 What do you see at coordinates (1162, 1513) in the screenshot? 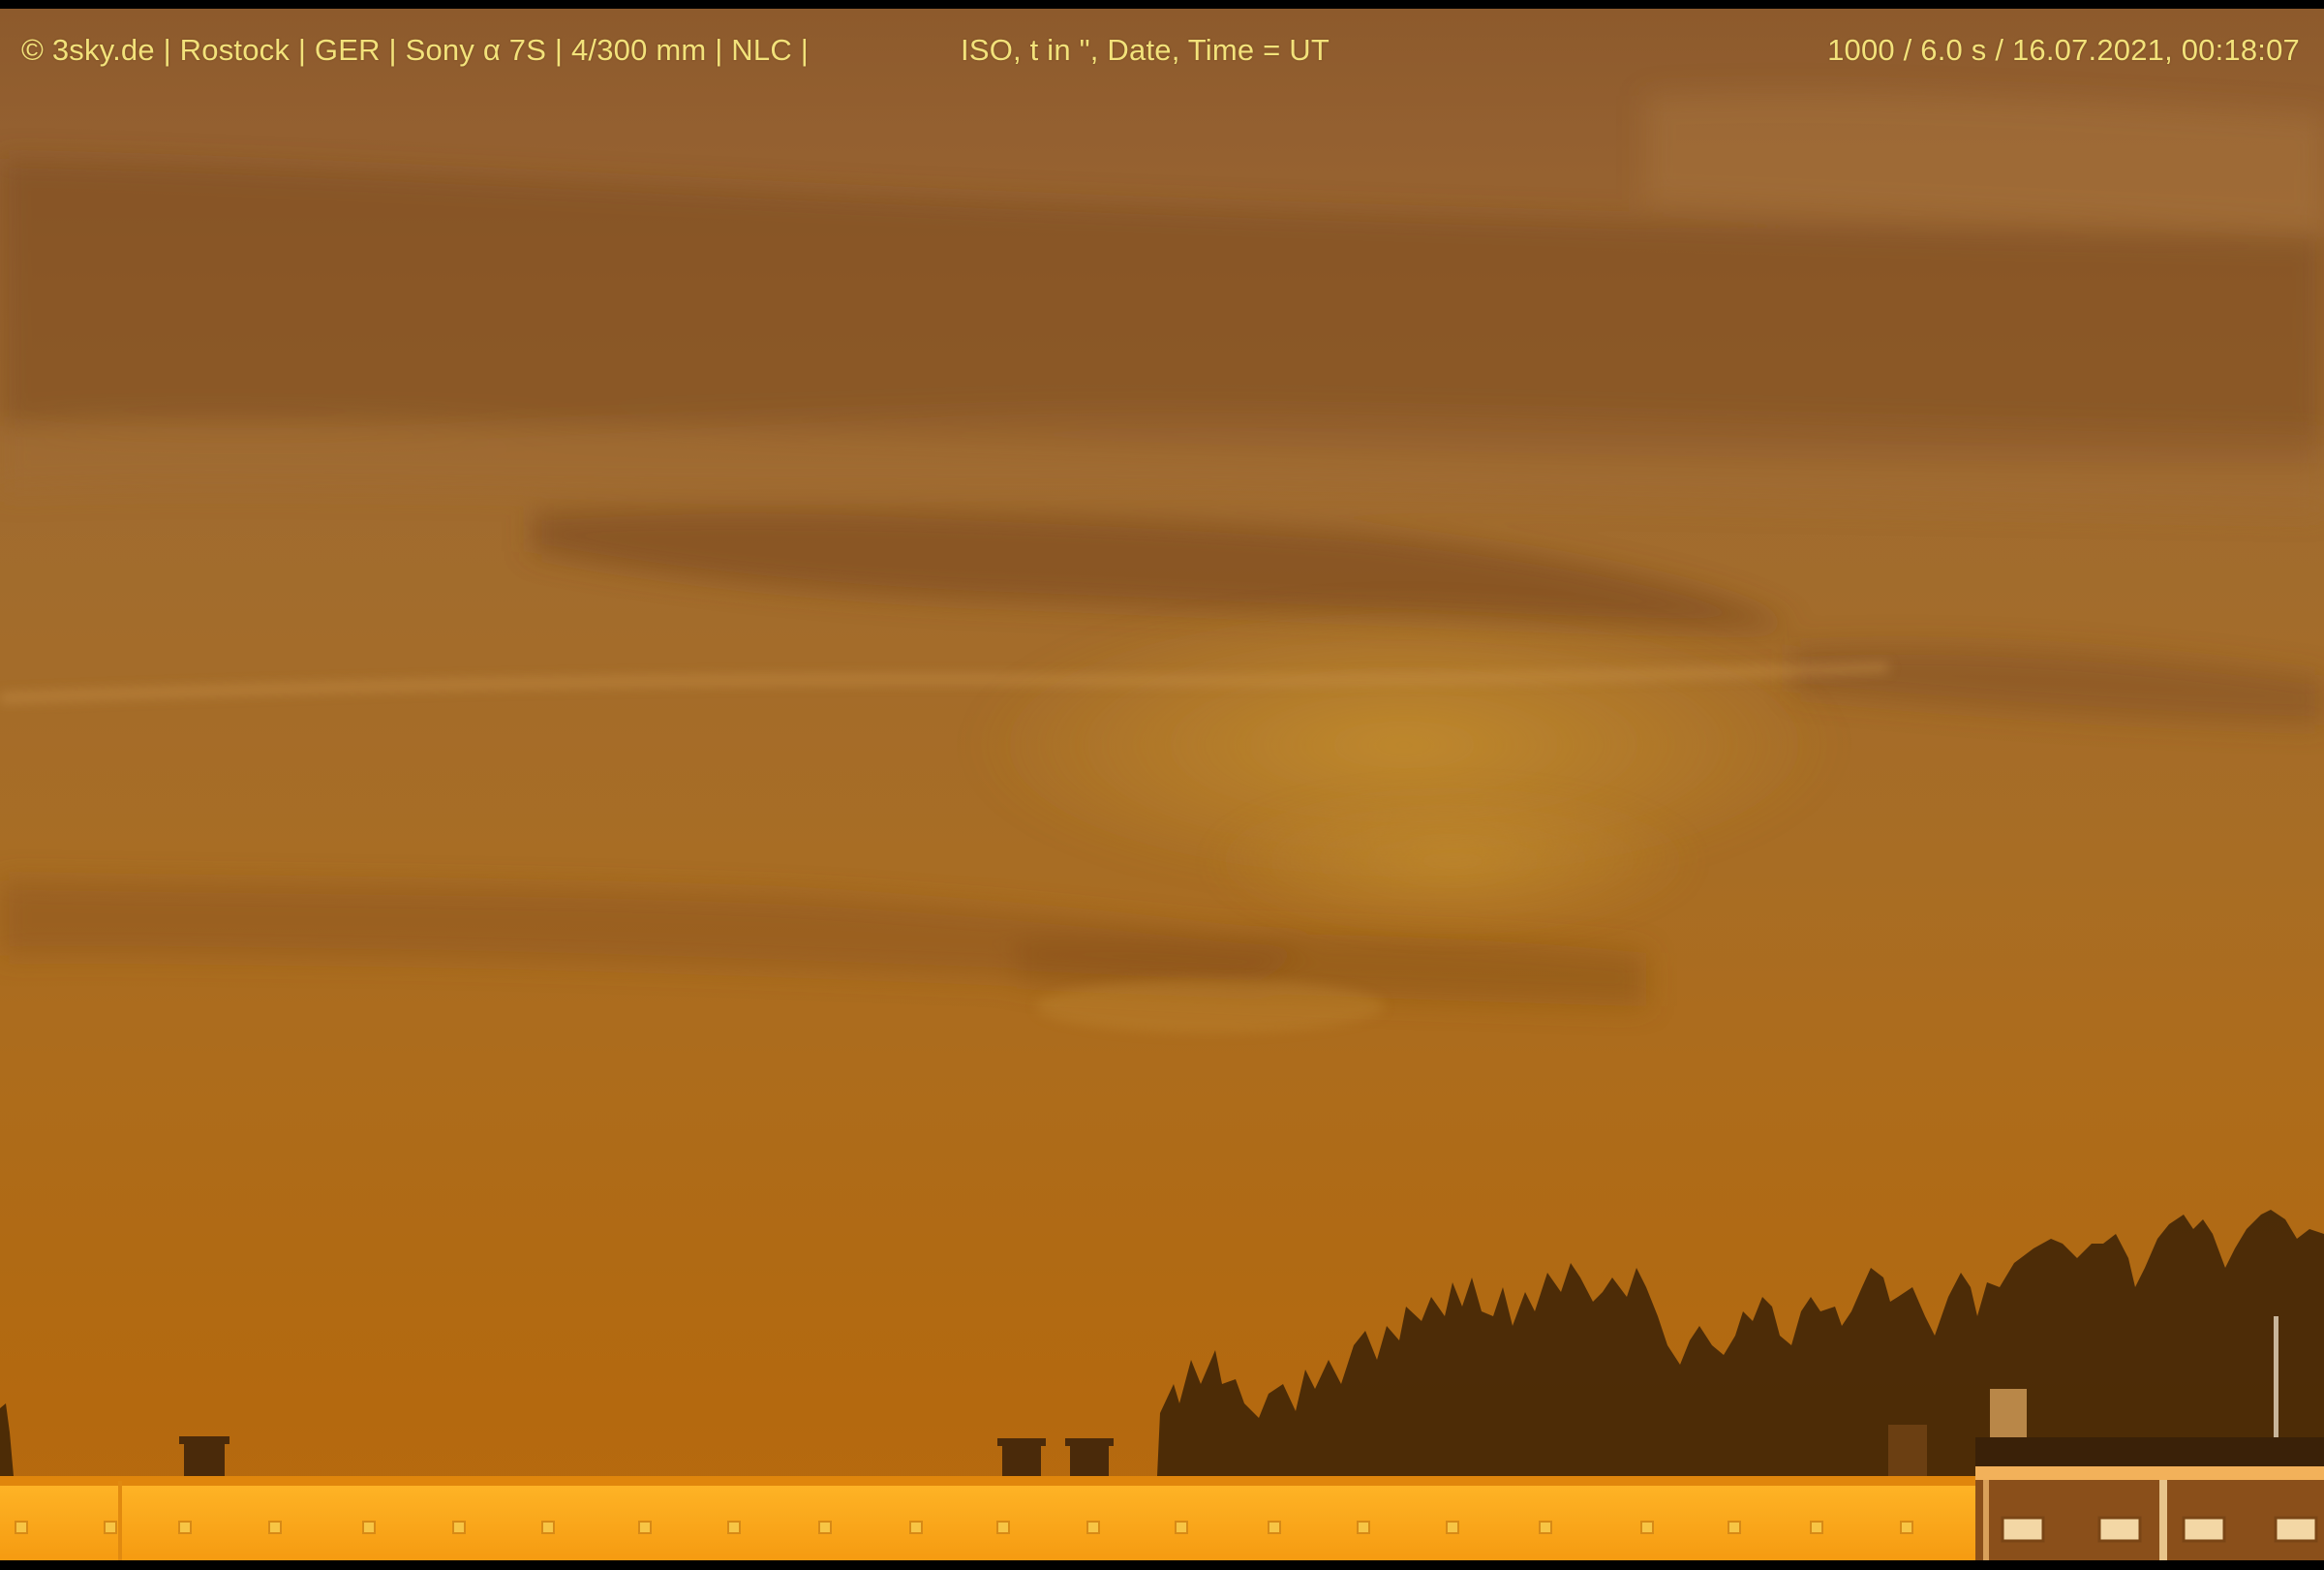
I see `building-facade` at bounding box center [1162, 1513].